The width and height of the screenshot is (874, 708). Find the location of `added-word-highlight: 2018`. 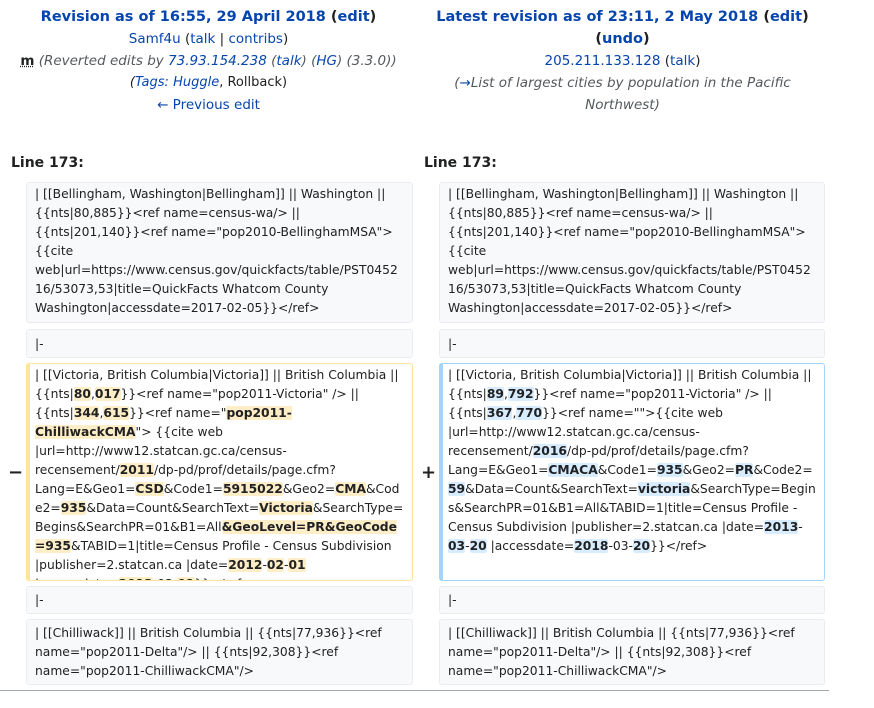

added-word-highlight: 2018 is located at coordinates (591, 546).